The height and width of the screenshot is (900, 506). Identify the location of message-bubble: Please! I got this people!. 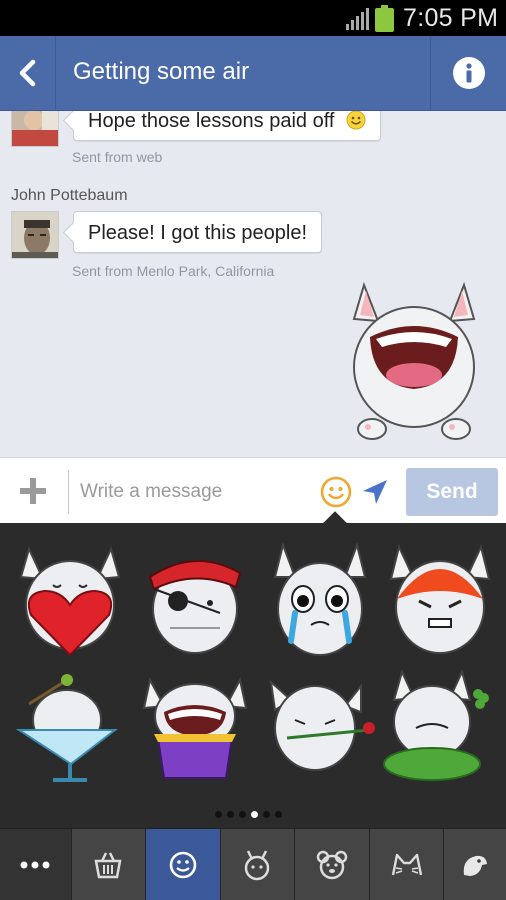
(198, 232).